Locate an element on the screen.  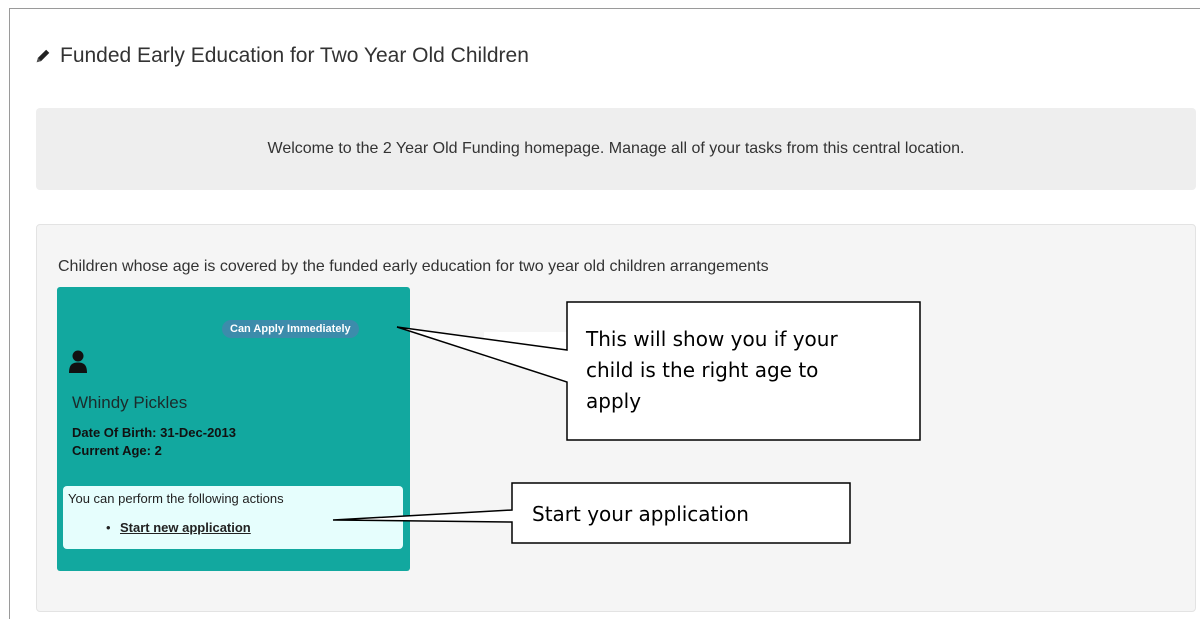
callout-start-line: Start your application is located at coordinates (640, 514).